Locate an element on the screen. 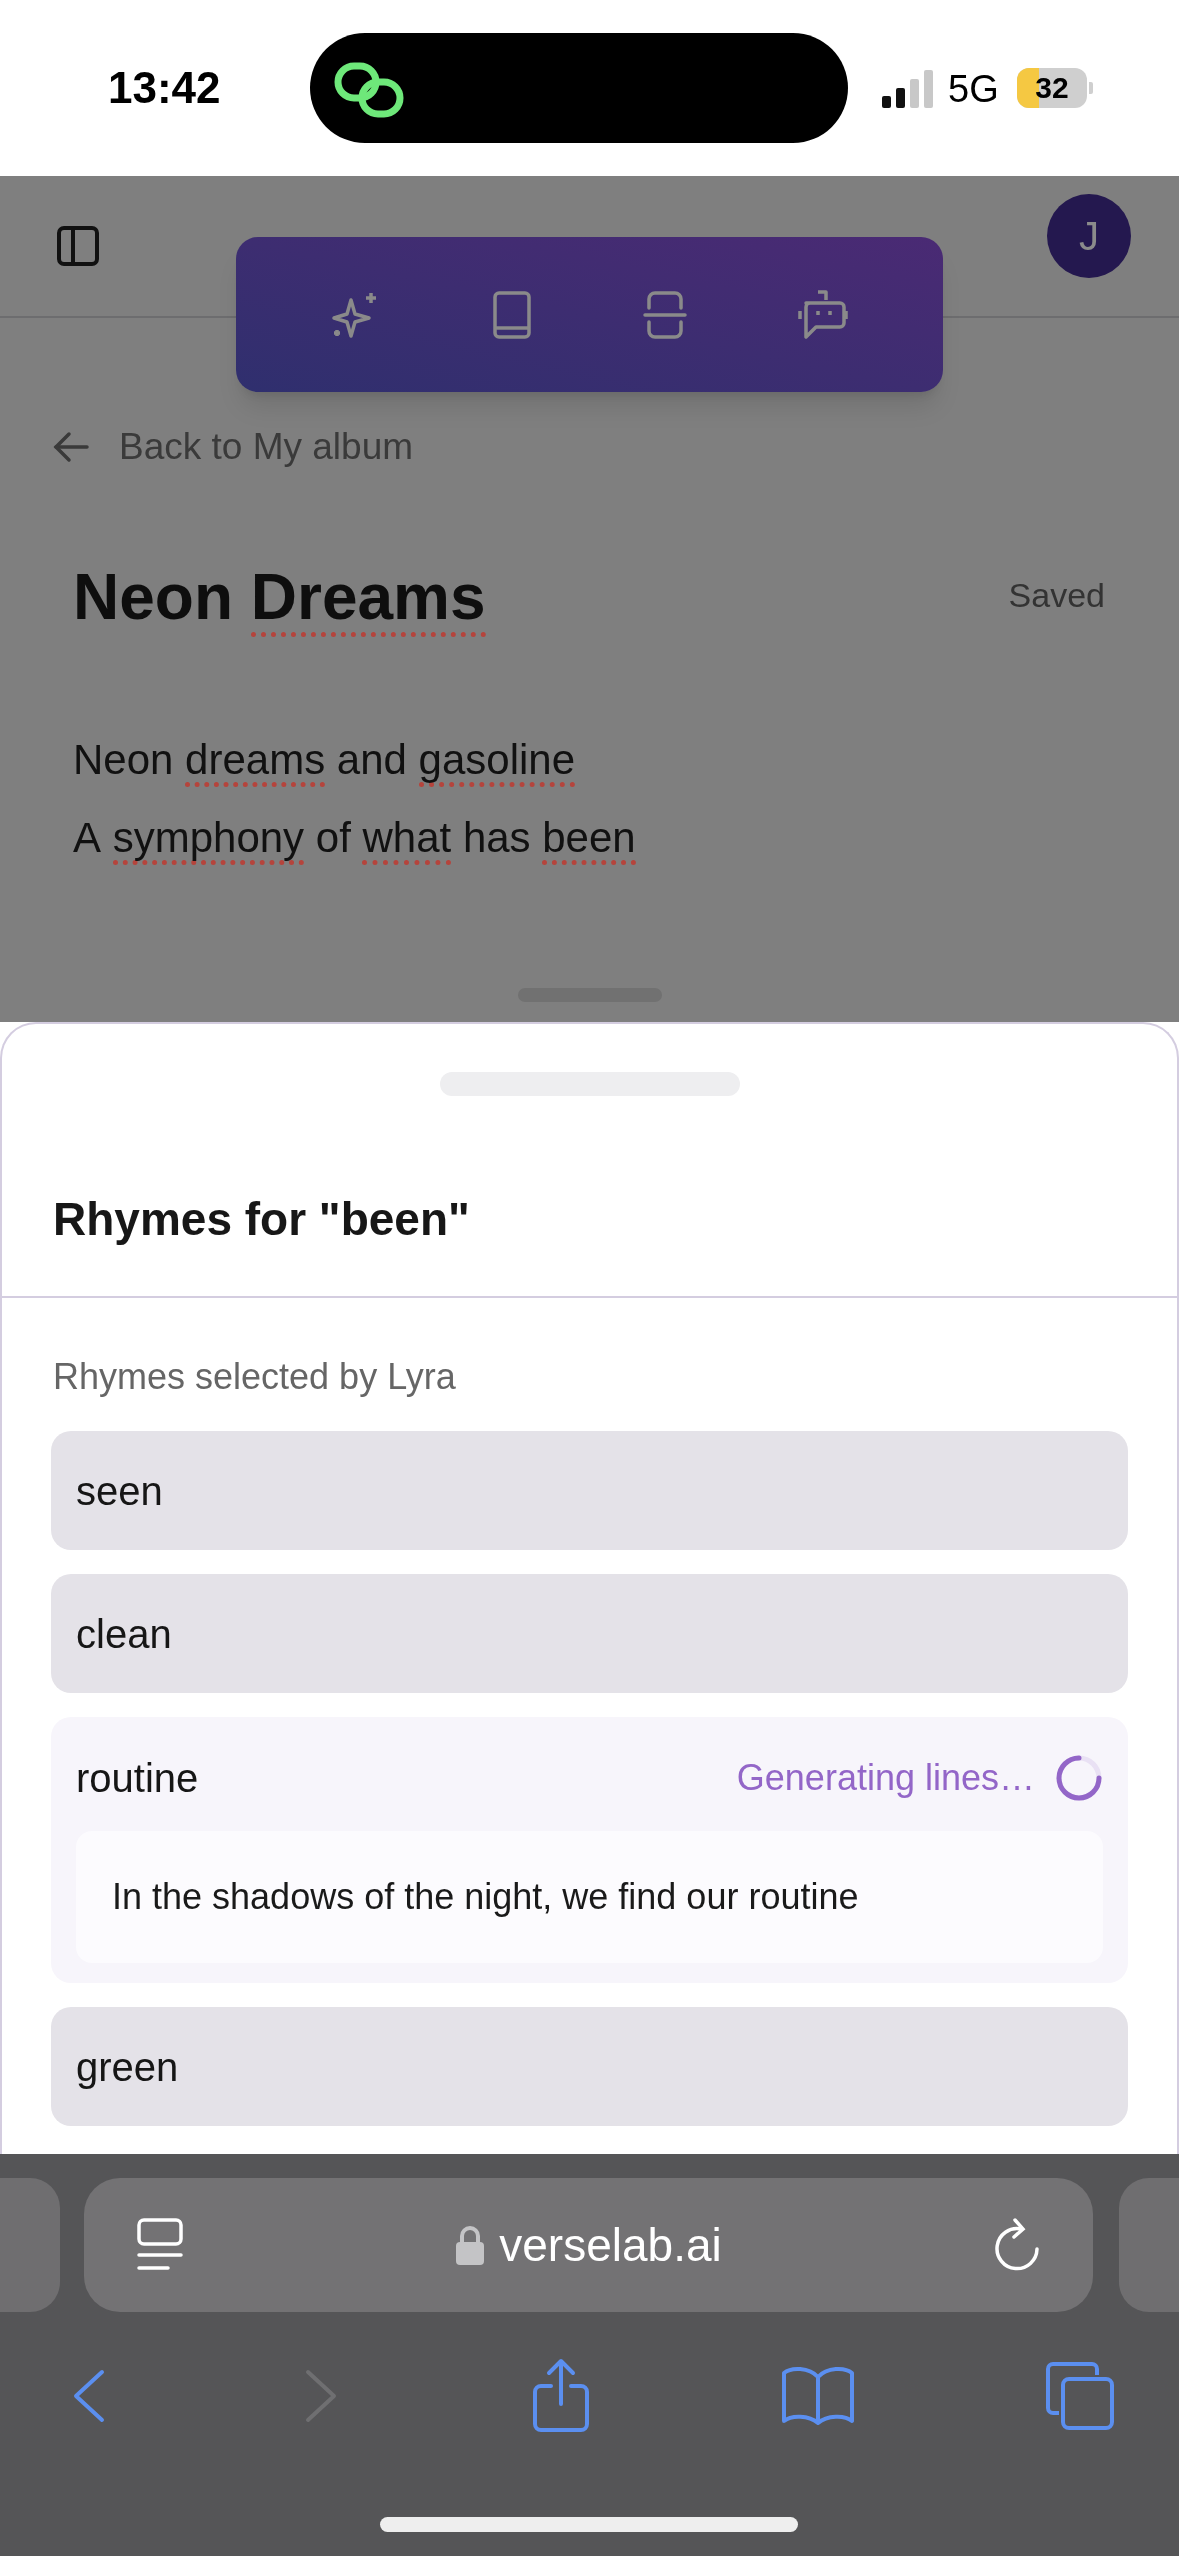 The width and height of the screenshot is (1179, 2556). rhyme-card: routine Generating lines… In the shadows of the night, we find our routine is located at coordinates (589, 1850).